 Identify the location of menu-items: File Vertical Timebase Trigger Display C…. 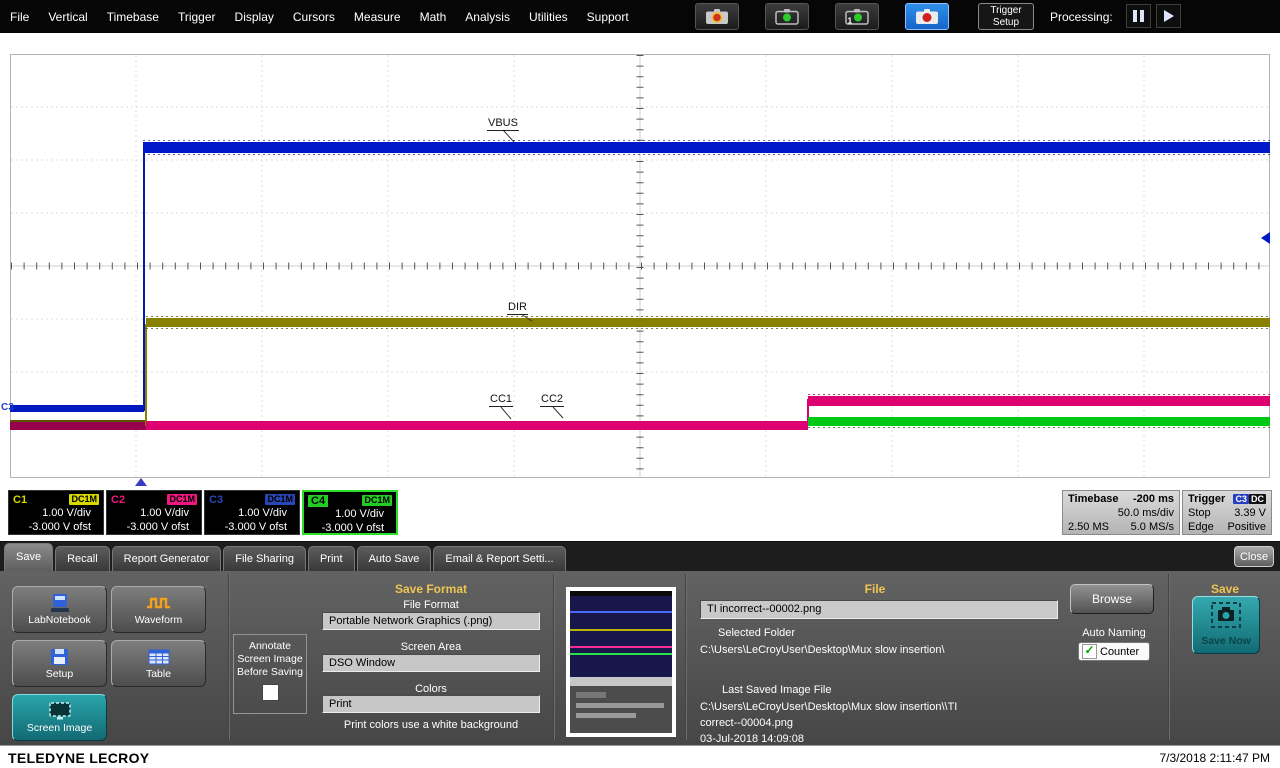
(319, 16).